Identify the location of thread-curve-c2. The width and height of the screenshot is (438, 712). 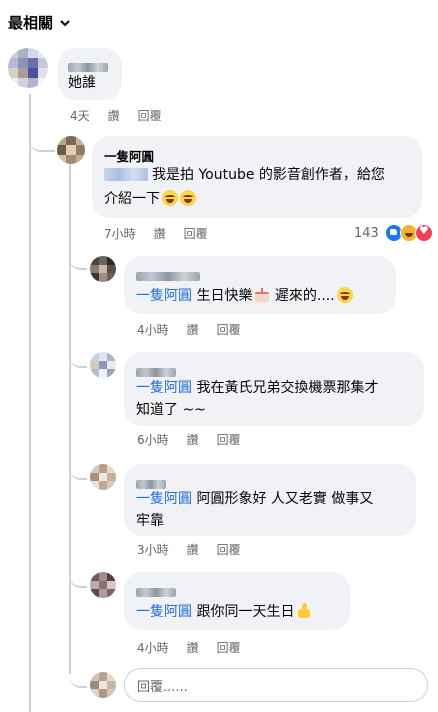
(42, 139).